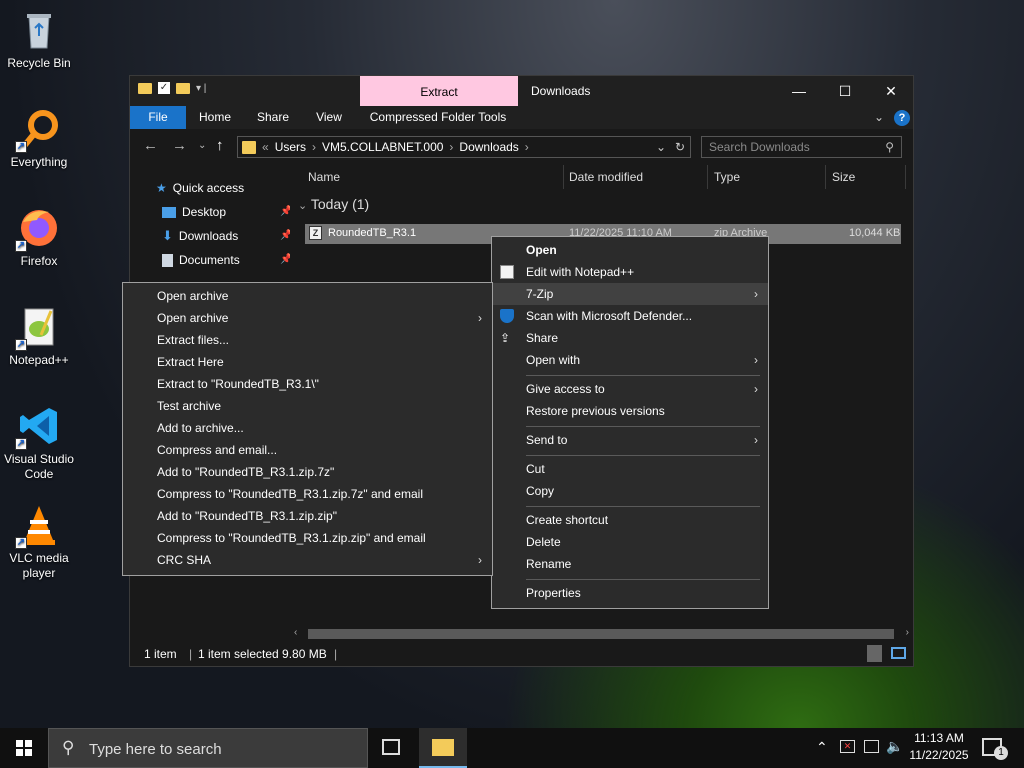 This screenshot has width=1024, height=768. I want to click on scrollbar-thumb, so click(601, 634).